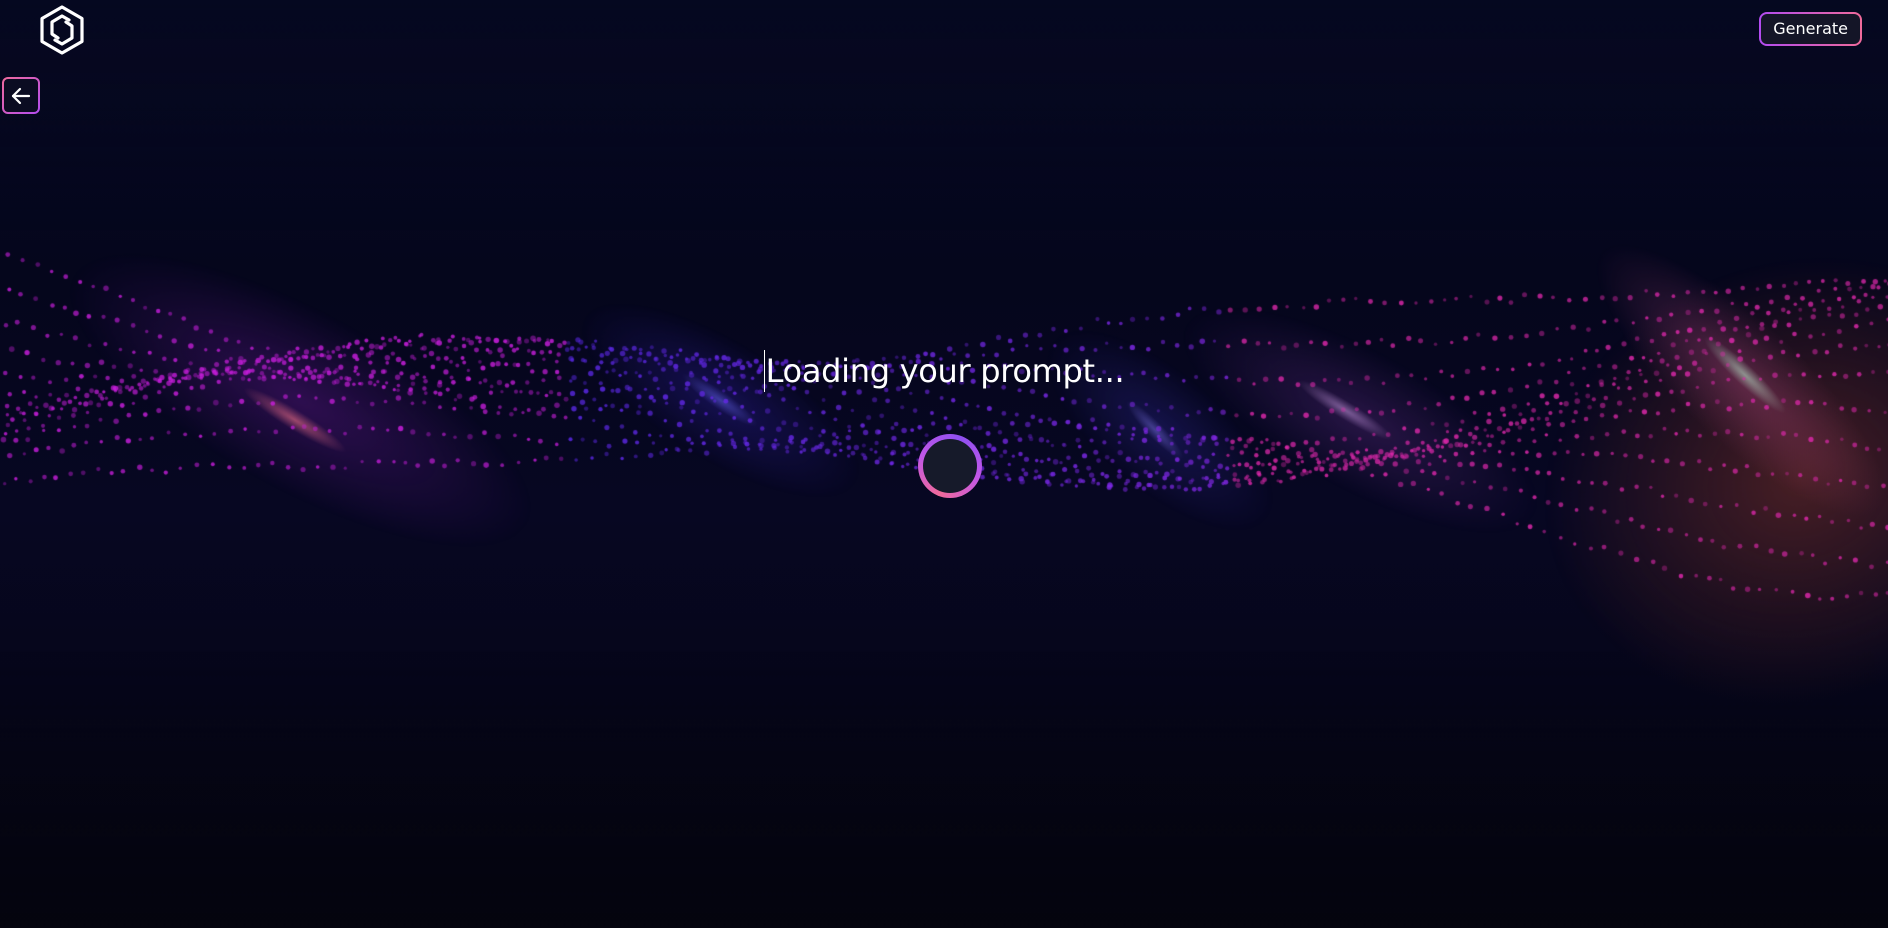 This screenshot has width=1888, height=928. What do you see at coordinates (1810, 29) in the screenshot?
I see `generate-button: Generate` at bounding box center [1810, 29].